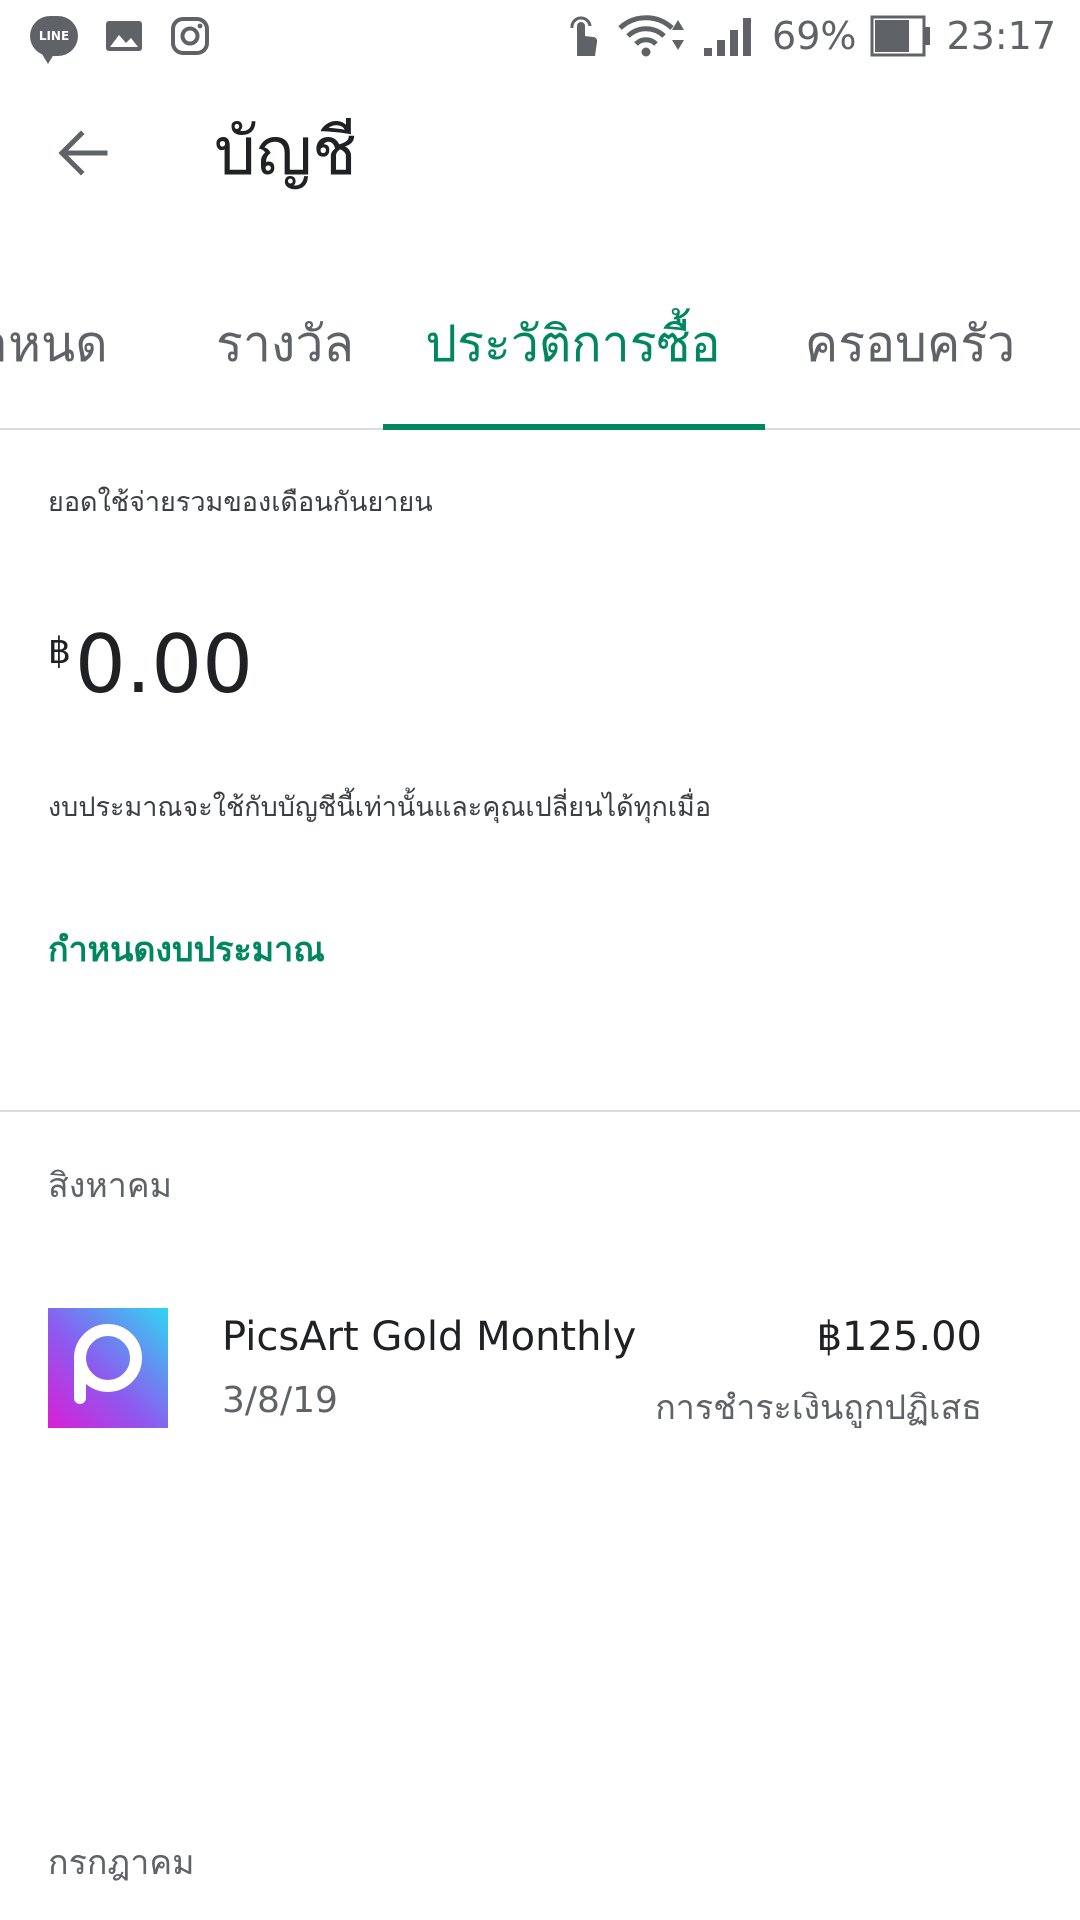 The width and height of the screenshot is (1080, 1920). I want to click on gallery-icon, so click(124, 36).